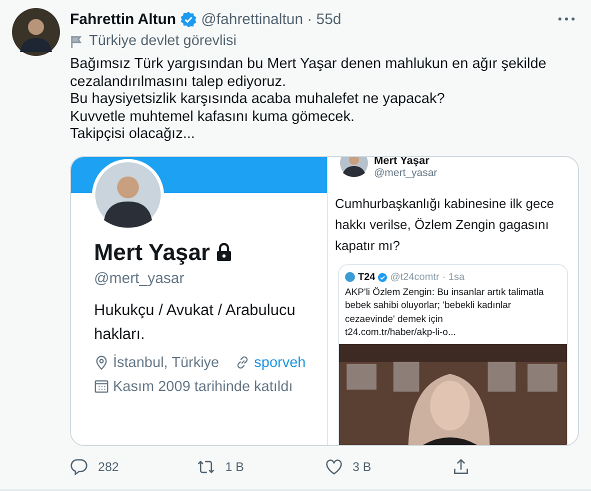  I want to click on location-icon, so click(101, 362).